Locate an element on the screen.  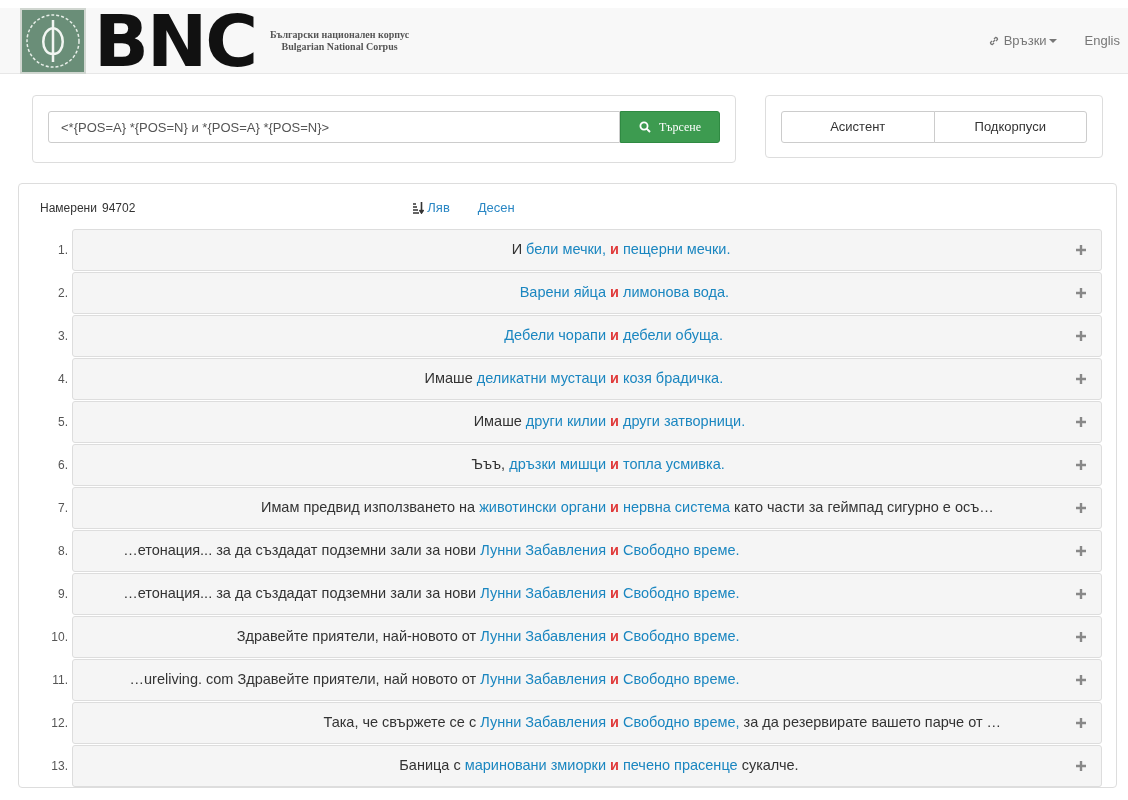
link-icon is located at coordinates (993, 41).